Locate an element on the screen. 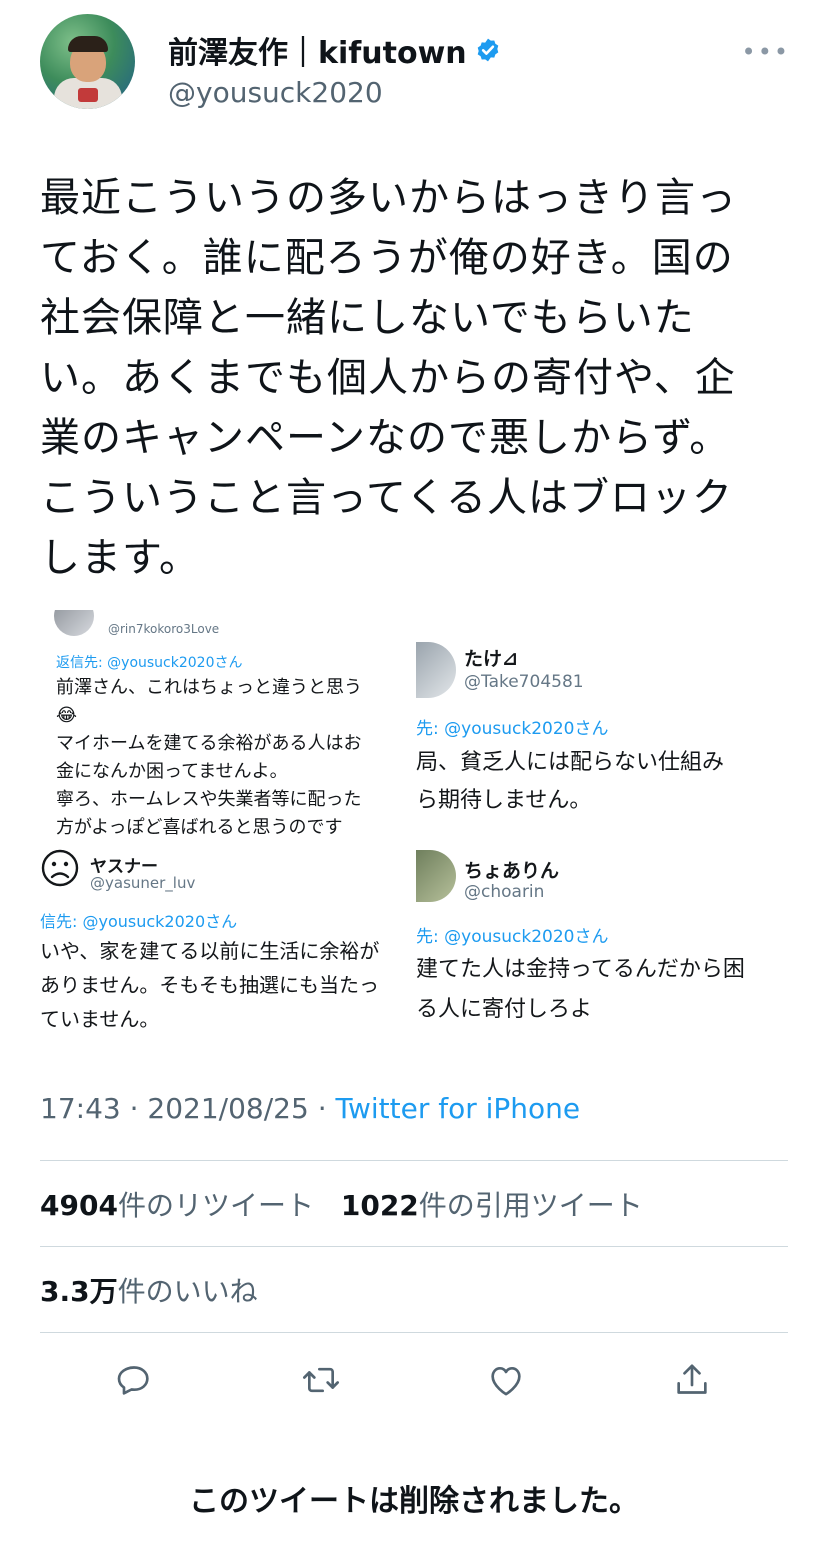  reply-button is located at coordinates (134, 1380).